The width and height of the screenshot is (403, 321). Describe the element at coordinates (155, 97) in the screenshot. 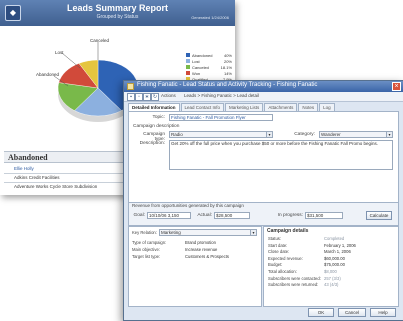

I see `refresh-icon: ↻` at that location.